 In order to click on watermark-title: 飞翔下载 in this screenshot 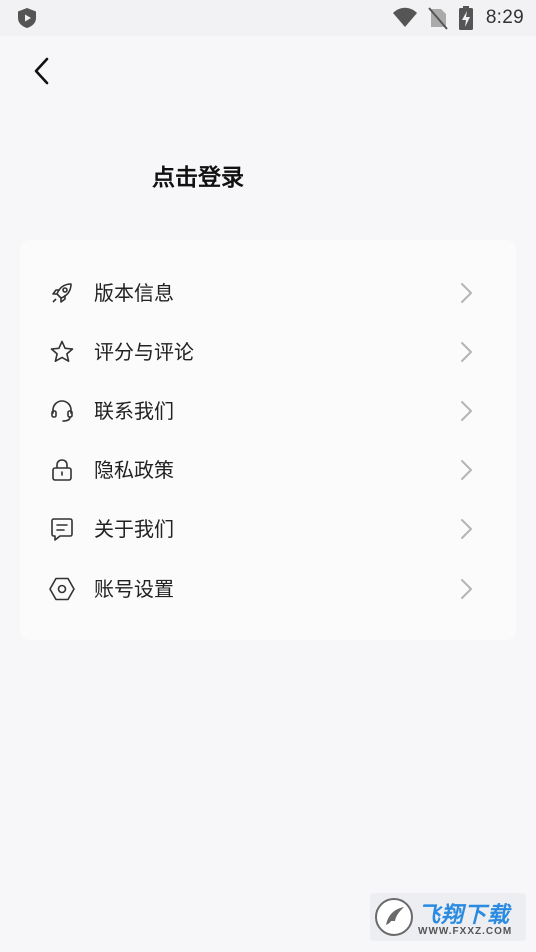, I will do `click(464, 915)`.